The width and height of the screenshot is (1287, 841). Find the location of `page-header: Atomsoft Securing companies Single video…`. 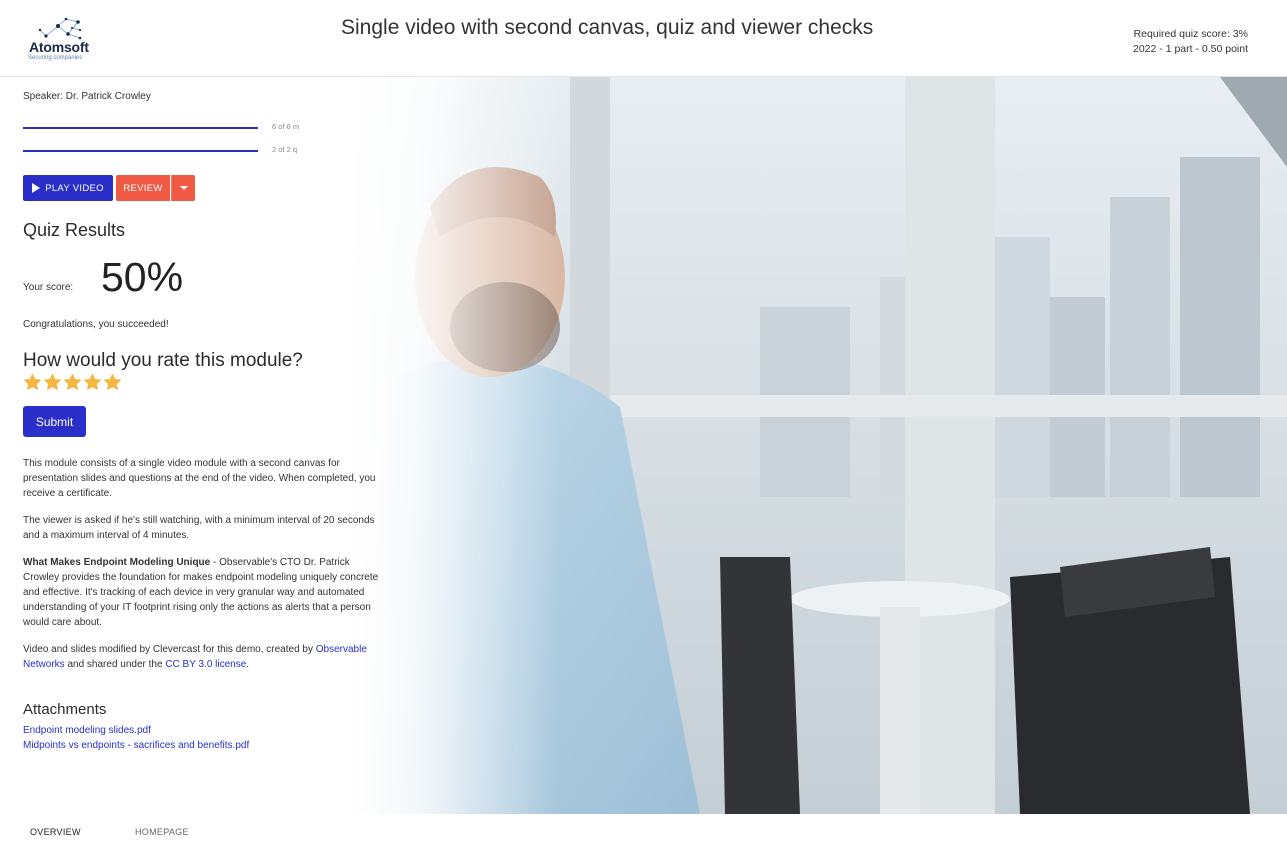

page-header: Atomsoft Securing companies Single video… is located at coordinates (643, 38).